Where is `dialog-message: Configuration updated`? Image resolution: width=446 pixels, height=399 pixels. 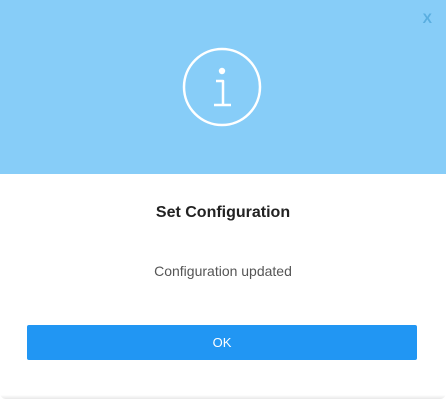
dialog-message: Configuration updated is located at coordinates (223, 271).